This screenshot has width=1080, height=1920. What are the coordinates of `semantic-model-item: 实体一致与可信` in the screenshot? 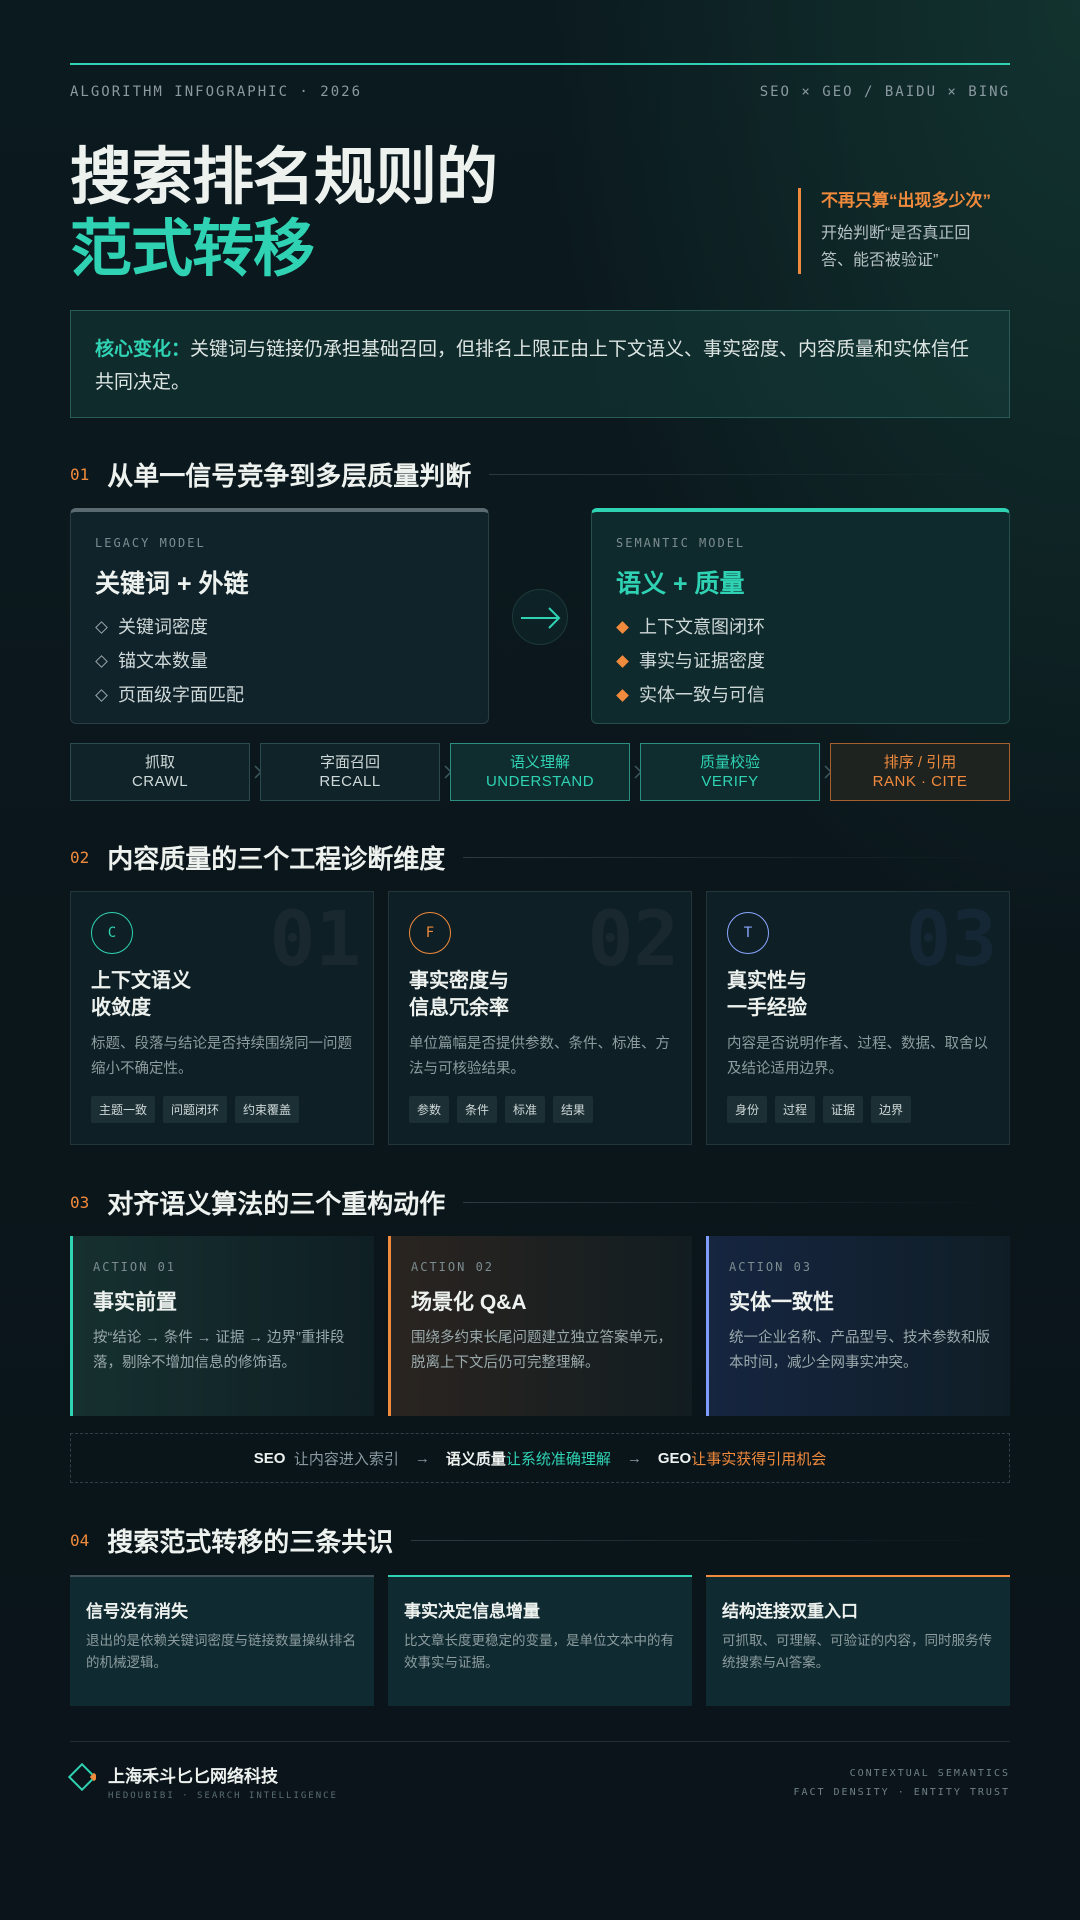 It's located at (800, 695).